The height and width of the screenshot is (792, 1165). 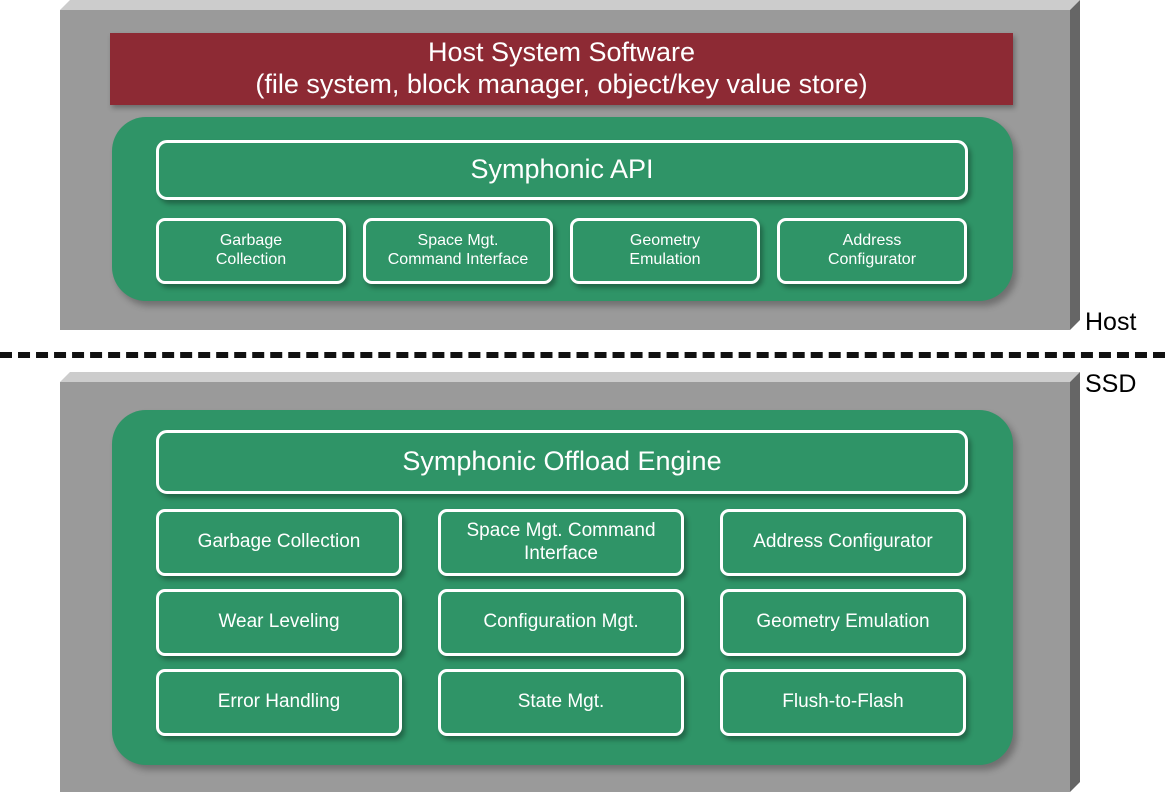 What do you see at coordinates (458, 259) in the screenshot?
I see `host-module-1-line2: Command Interface` at bounding box center [458, 259].